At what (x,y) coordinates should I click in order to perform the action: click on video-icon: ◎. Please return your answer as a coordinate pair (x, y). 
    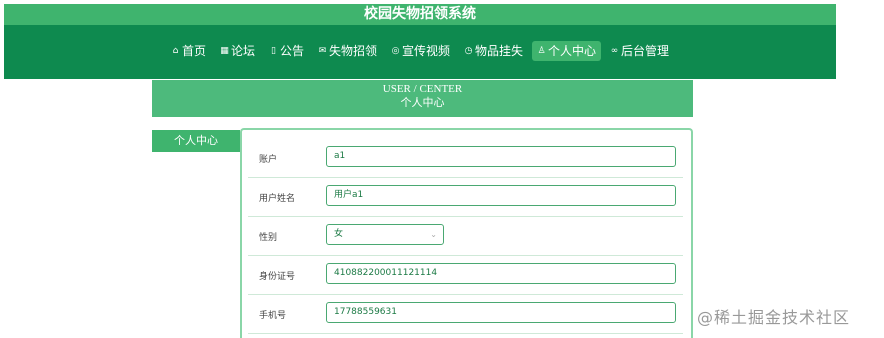
    Looking at the image, I should click on (395, 51).